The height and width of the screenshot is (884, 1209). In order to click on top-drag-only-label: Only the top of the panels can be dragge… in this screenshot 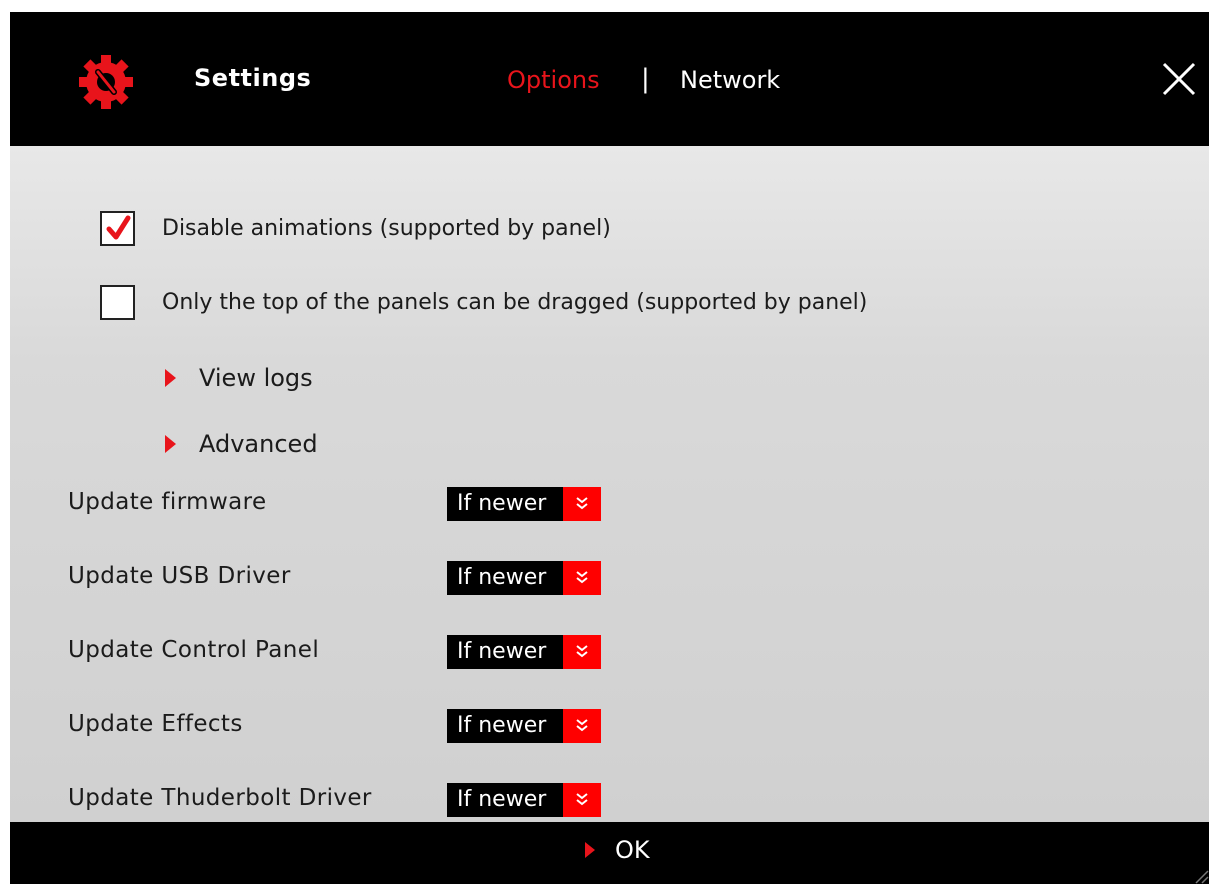, I will do `click(515, 302)`.